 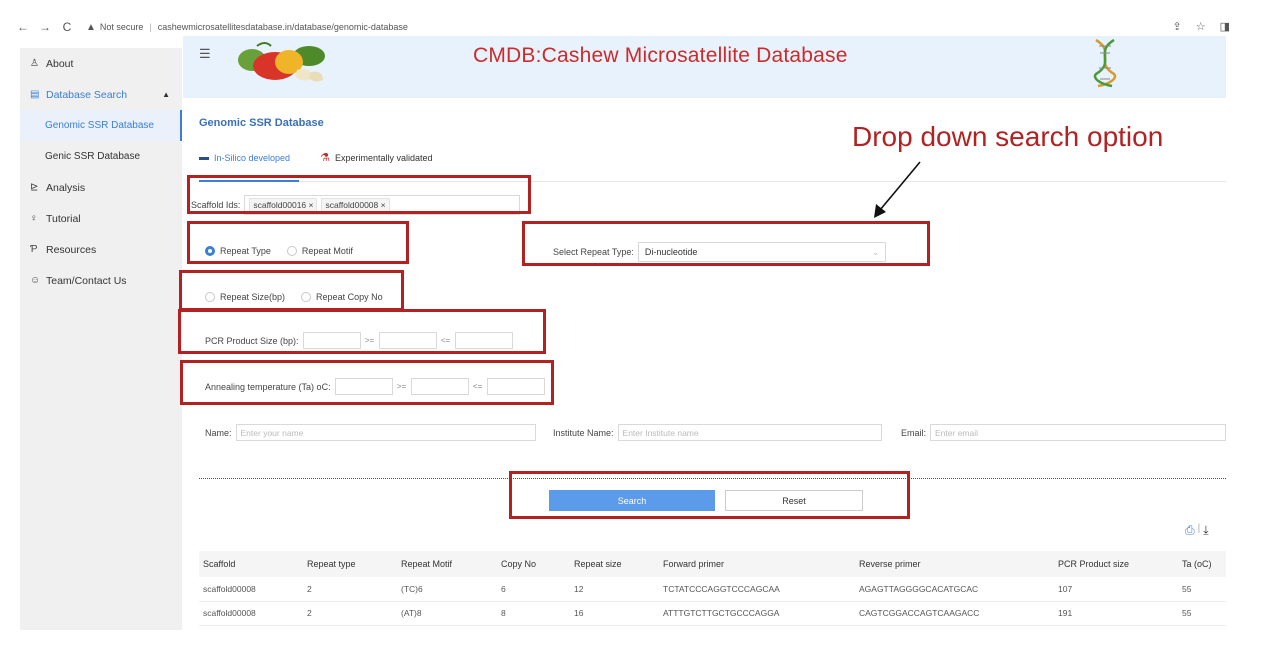 I want to click on annotation-box-buttons, so click(x=709, y=495).